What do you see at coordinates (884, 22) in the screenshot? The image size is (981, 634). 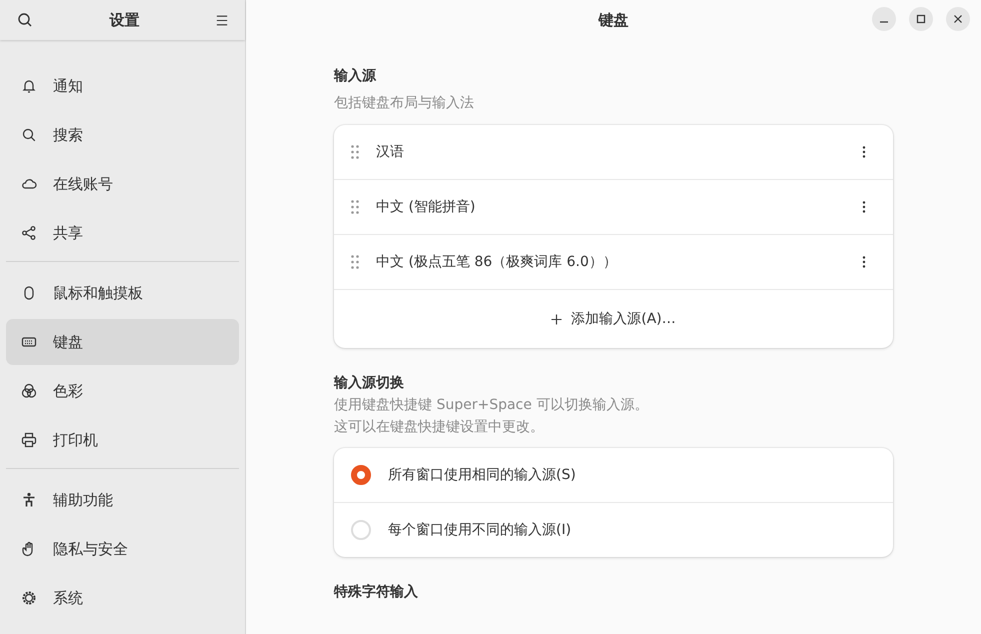 I see `minimize-icon` at bounding box center [884, 22].